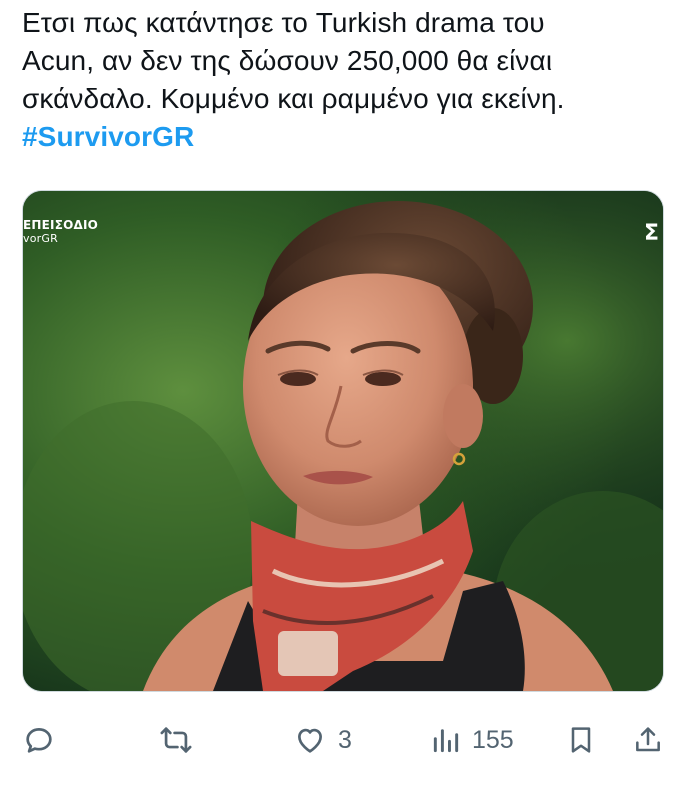 The width and height of the screenshot is (700, 803). I want to click on hashtag-link: #SurvivorGR, so click(352, 137).